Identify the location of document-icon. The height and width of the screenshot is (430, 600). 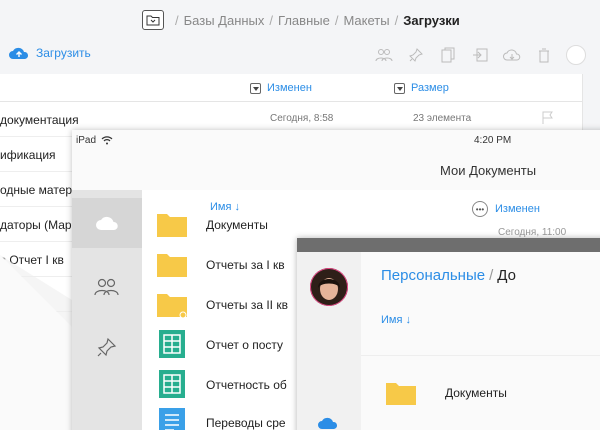
(172, 419).